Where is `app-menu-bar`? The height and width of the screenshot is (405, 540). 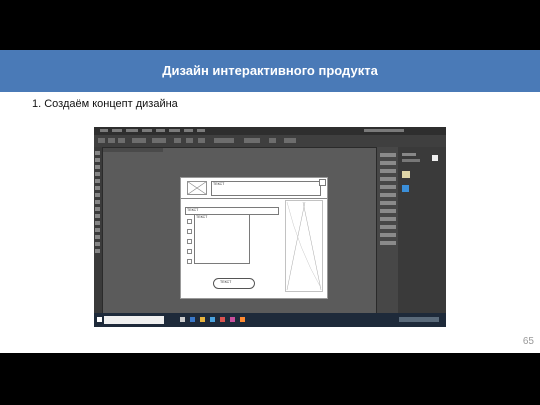
app-menu-bar is located at coordinates (270, 131).